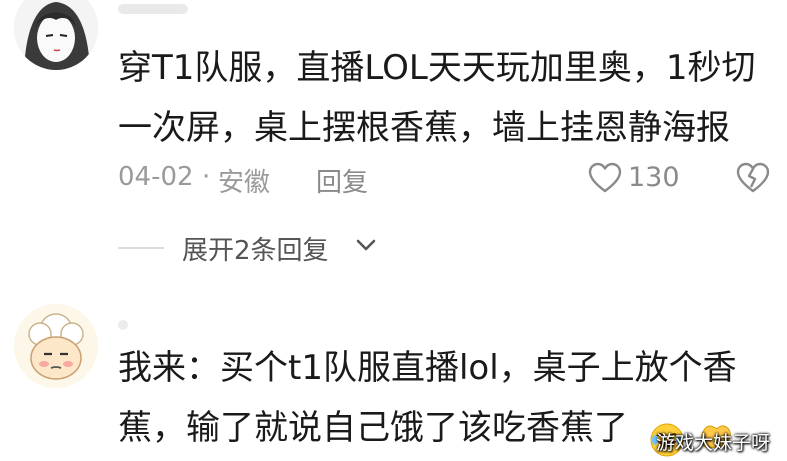 The image size is (787, 461). What do you see at coordinates (255, 248) in the screenshot?
I see `expand-replies-label: 展开2条回复` at bounding box center [255, 248].